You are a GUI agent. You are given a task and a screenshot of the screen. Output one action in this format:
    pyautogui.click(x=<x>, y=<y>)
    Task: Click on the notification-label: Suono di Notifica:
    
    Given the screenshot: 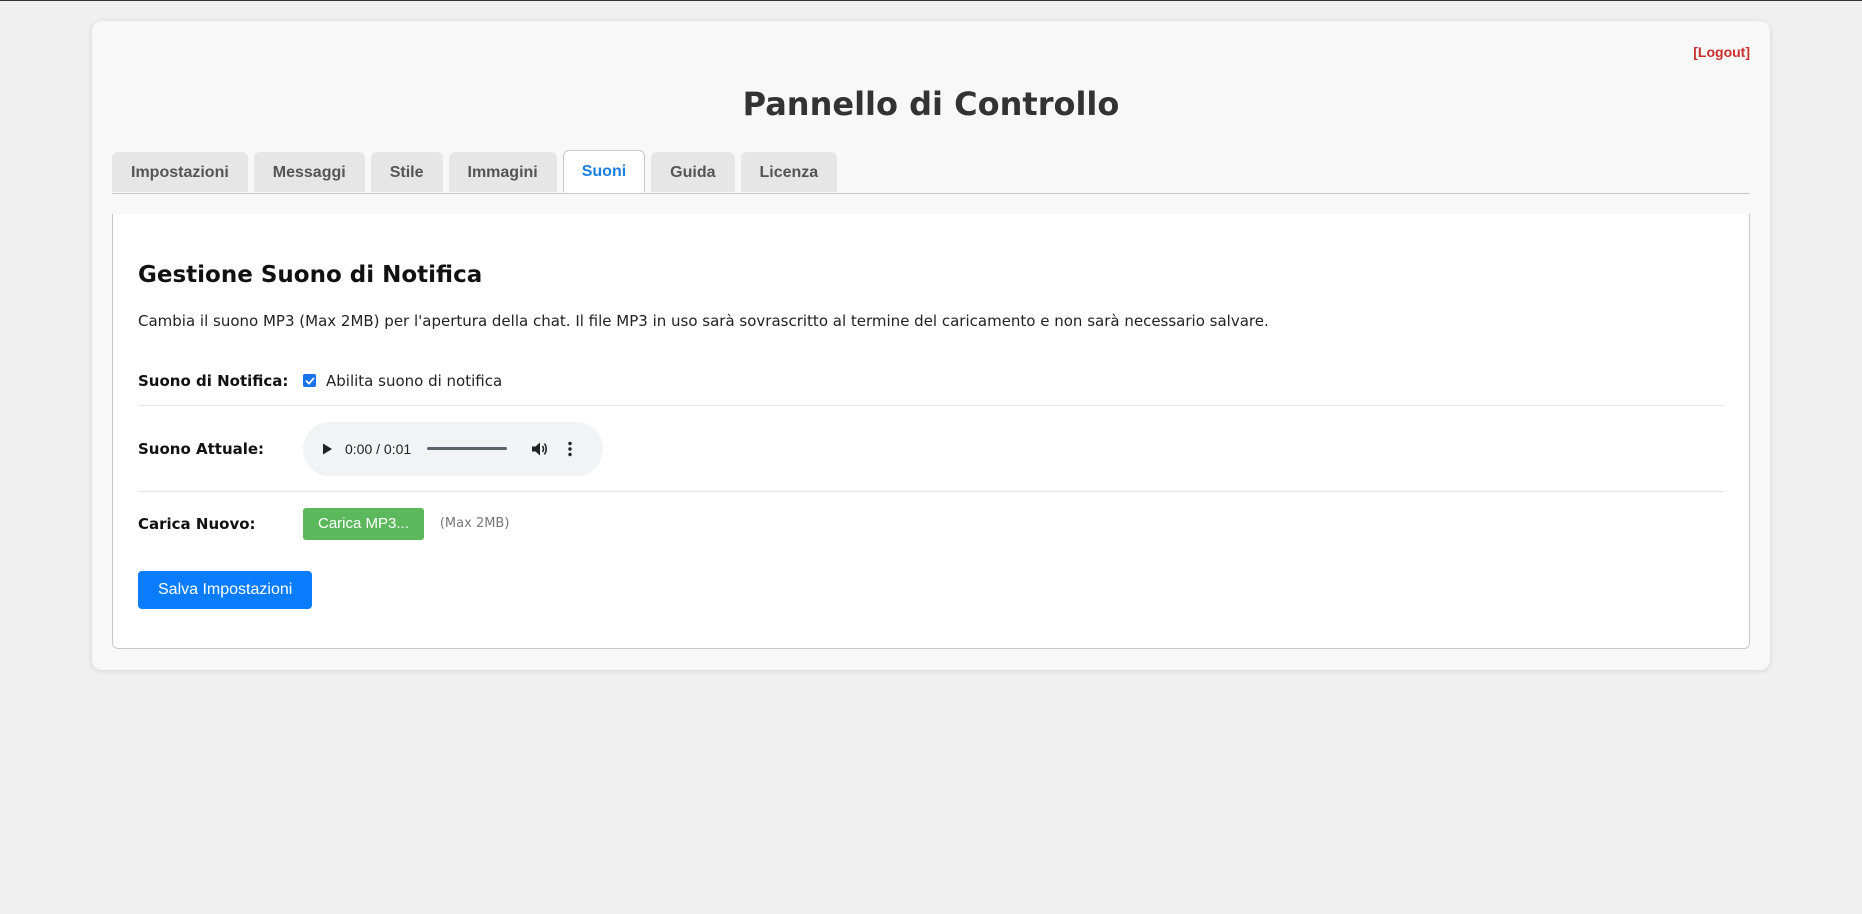 What is the action you would take?
    pyautogui.click(x=213, y=380)
    